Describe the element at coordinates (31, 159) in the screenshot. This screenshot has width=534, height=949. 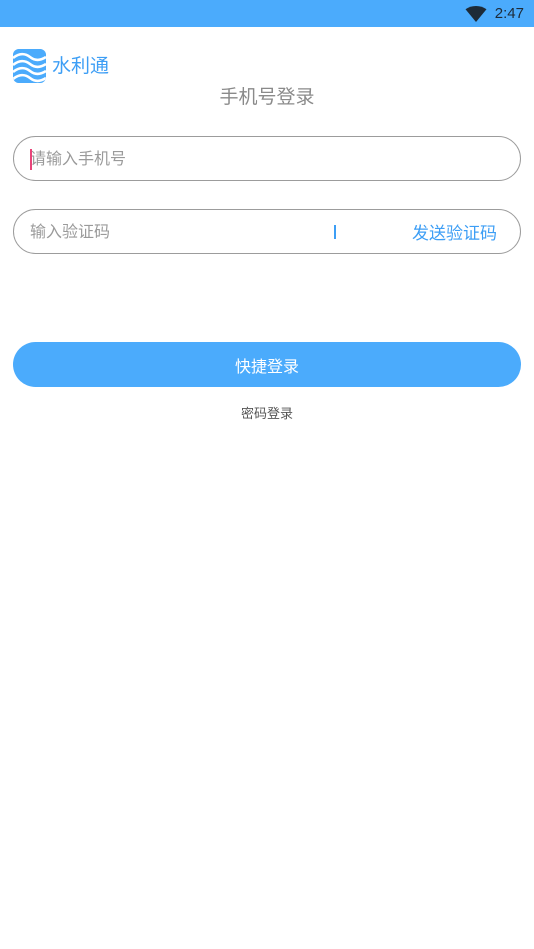
I see `text-cursor` at that location.